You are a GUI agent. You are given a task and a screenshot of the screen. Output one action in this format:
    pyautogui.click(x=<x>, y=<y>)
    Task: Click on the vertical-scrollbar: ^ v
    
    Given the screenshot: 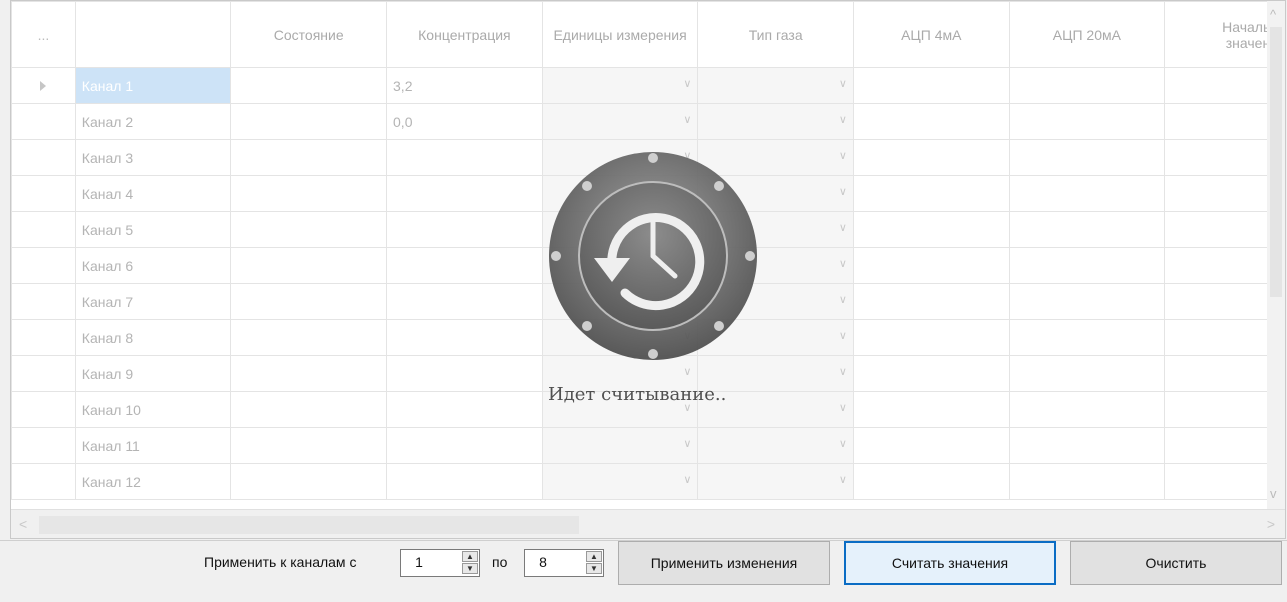 What is the action you would take?
    pyautogui.click(x=1276, y=255)
    